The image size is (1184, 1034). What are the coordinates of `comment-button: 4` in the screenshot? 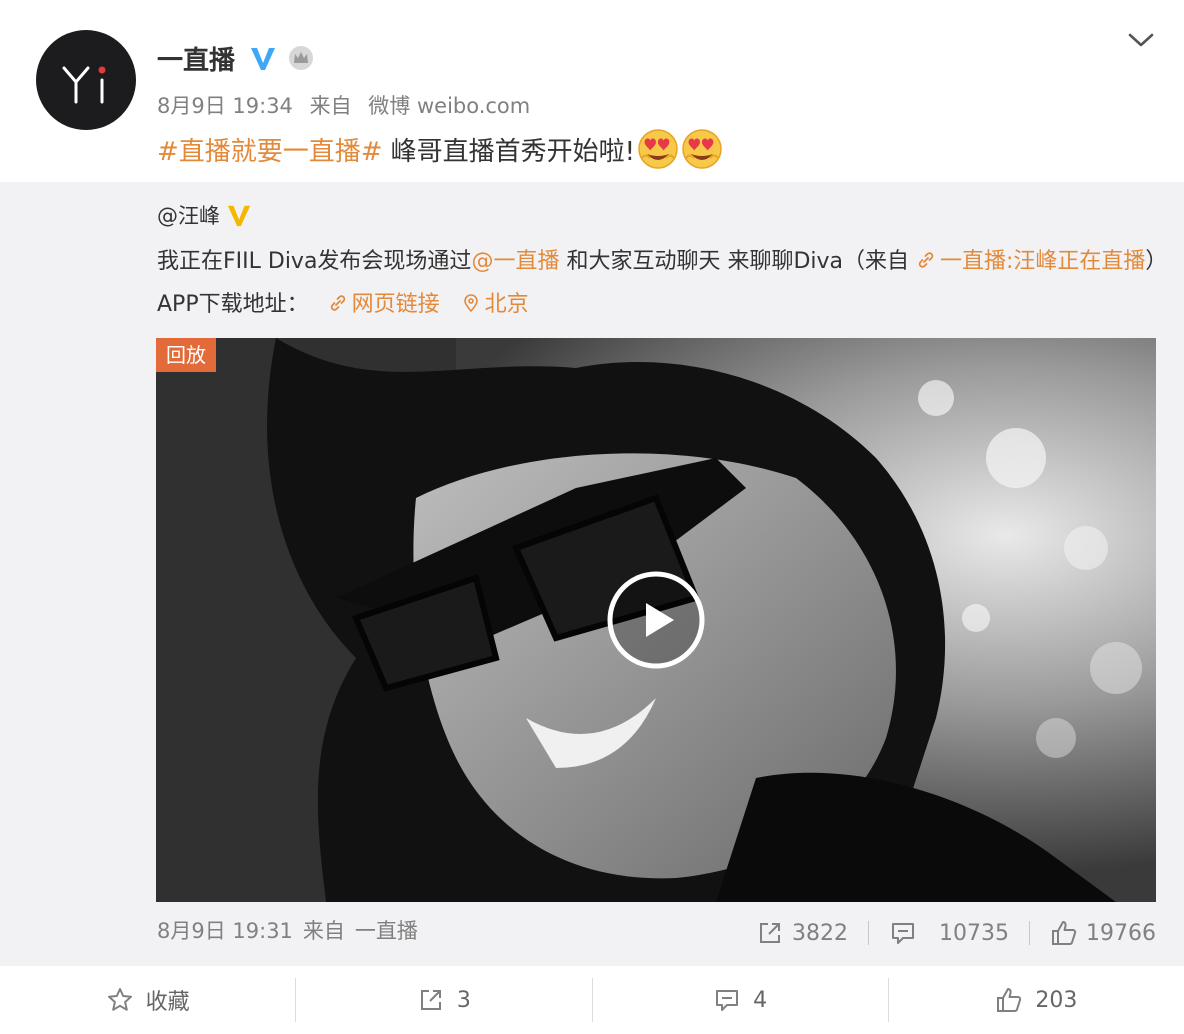 It's located at (740, 1000).